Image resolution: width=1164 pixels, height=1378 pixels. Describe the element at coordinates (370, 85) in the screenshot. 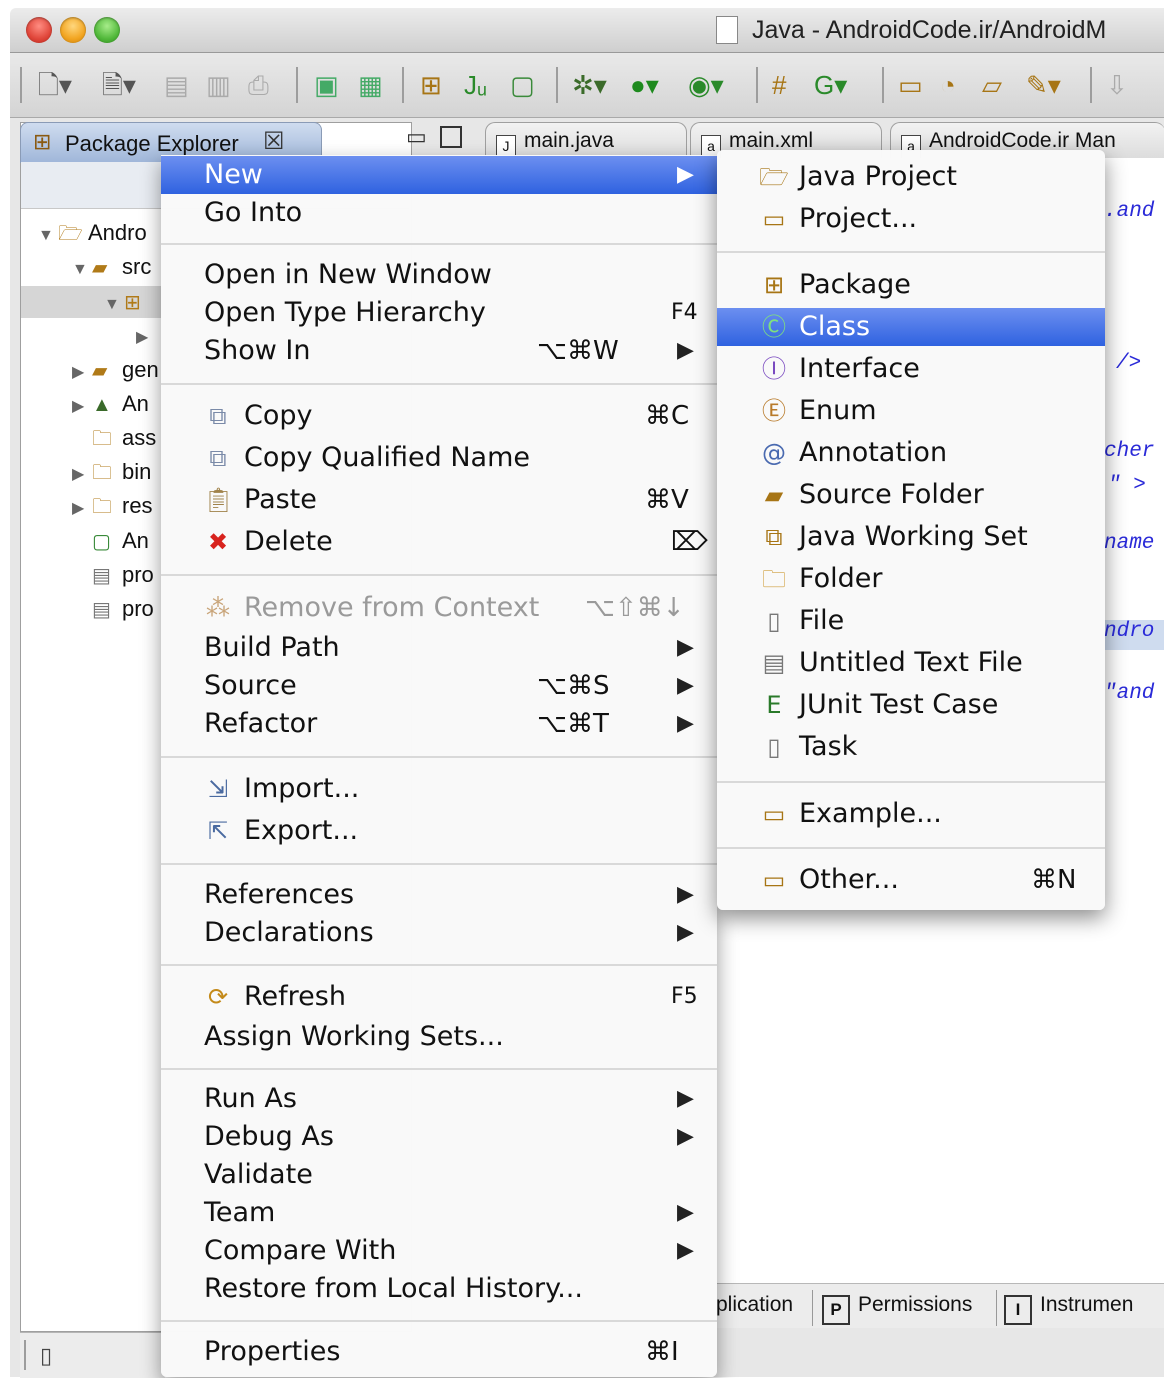

I see `avd-manager-icon: ▦` at that location.